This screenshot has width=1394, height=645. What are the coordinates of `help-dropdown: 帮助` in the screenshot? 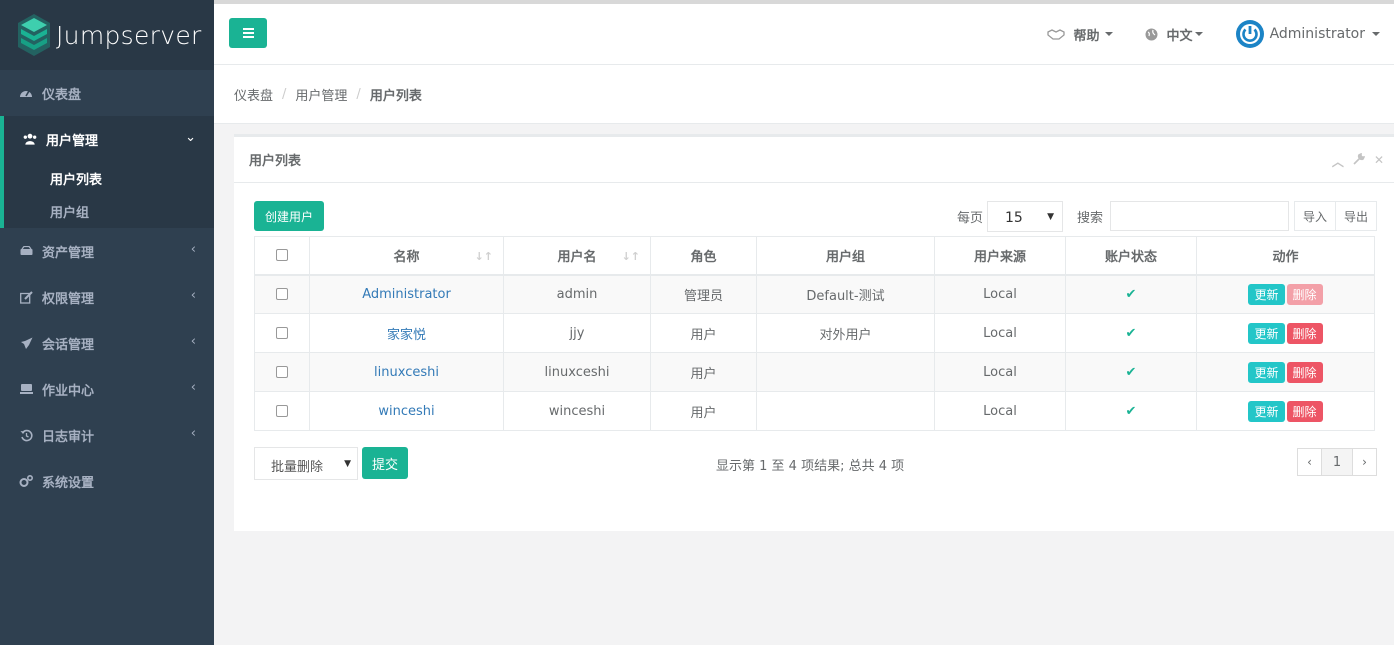 It's located at (1079, 34).